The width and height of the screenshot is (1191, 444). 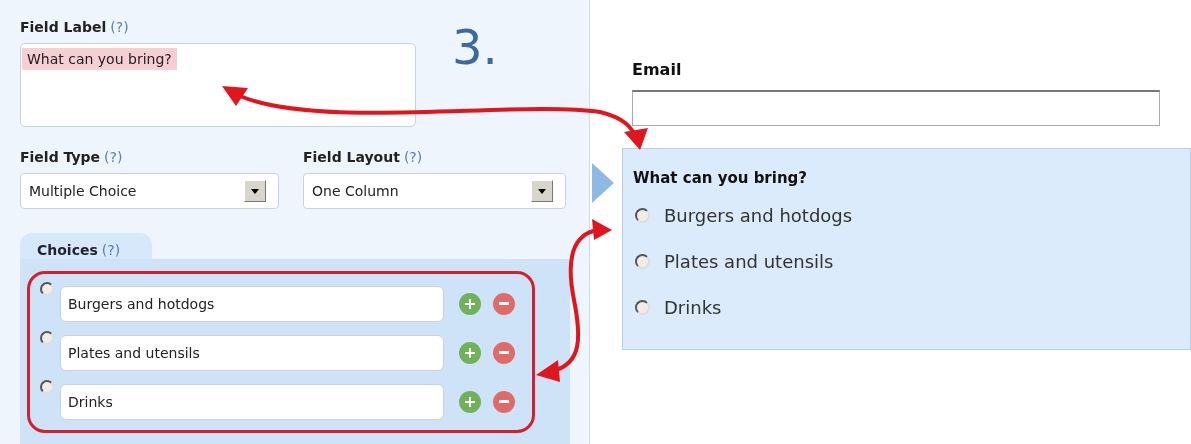 I want to click on label-field: What can you bring?, so click(x=218, y=85).